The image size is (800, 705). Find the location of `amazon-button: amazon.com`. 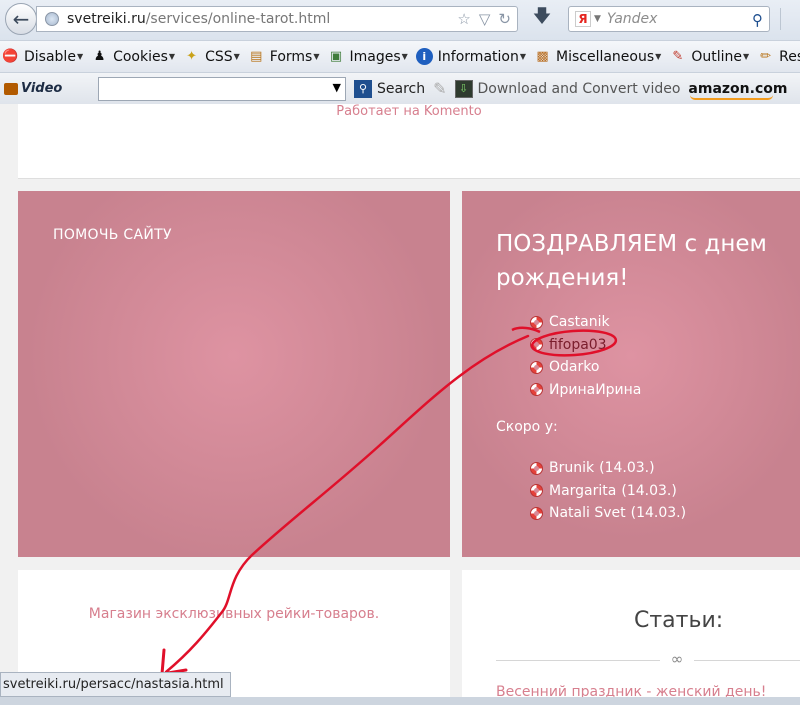

amazon-button: amazon.com is located at coordinates (738, 90).